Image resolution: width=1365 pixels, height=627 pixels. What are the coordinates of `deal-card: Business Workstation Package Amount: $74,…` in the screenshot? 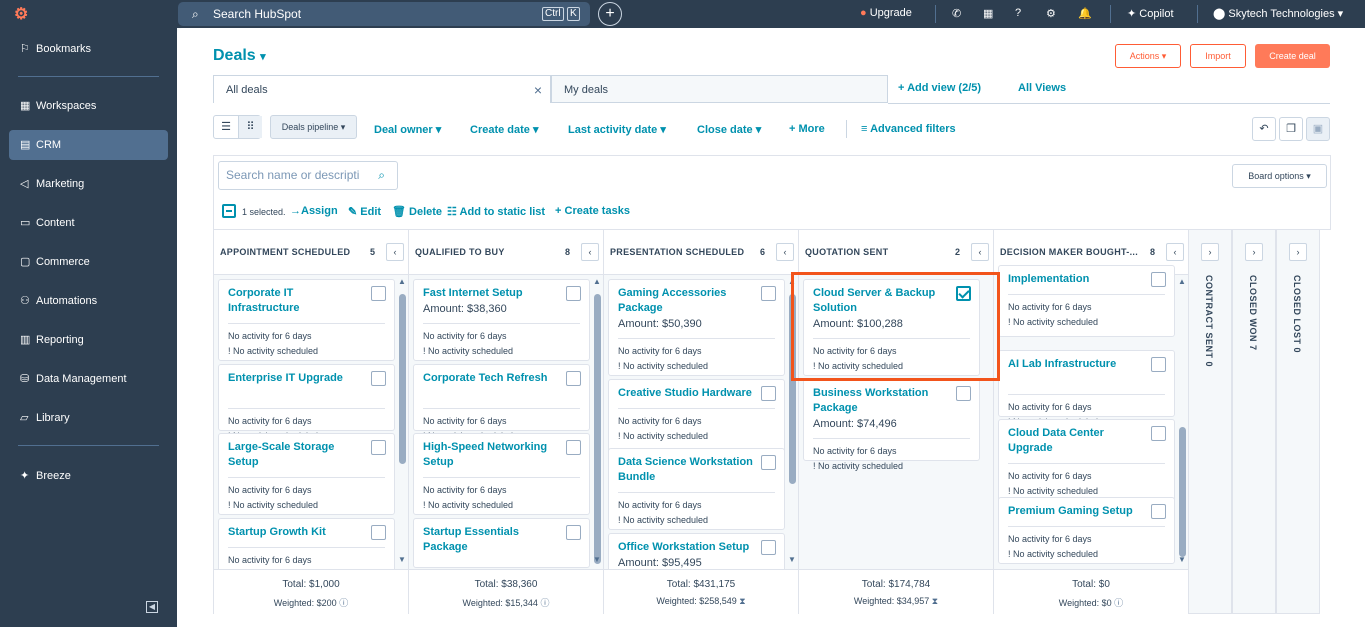 It's located at (891, 425).